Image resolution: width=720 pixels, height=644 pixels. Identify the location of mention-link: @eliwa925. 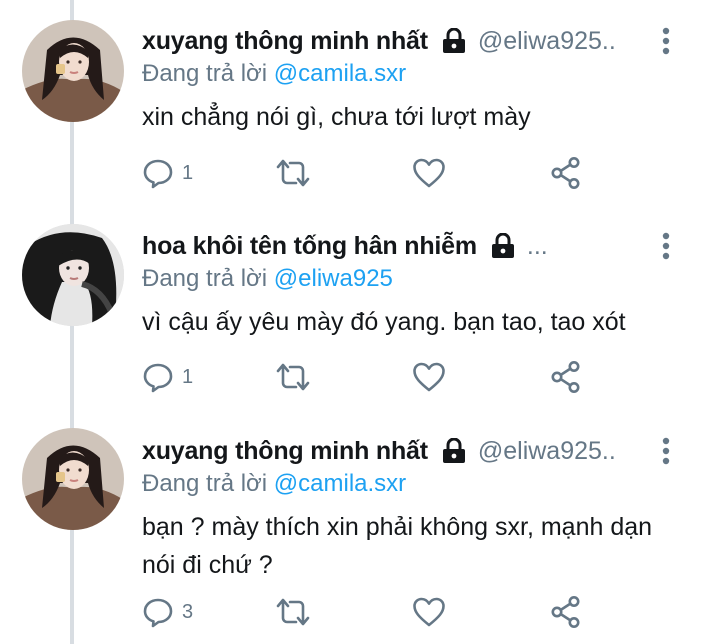
(333, 278).